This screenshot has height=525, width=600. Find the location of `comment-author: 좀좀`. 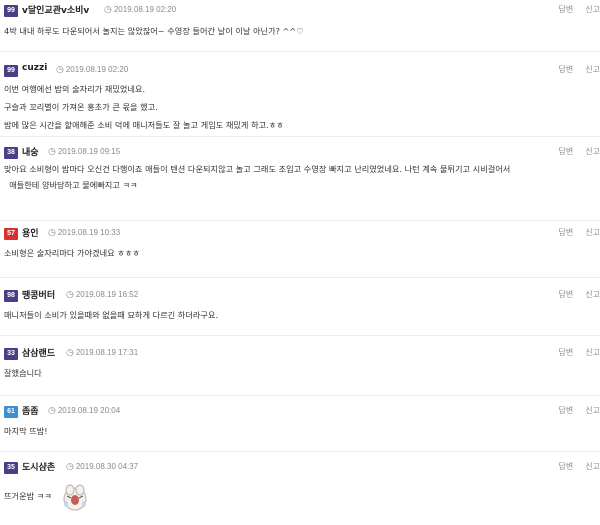

comment-author: 좀좀 is located at coordinates (30, 410).